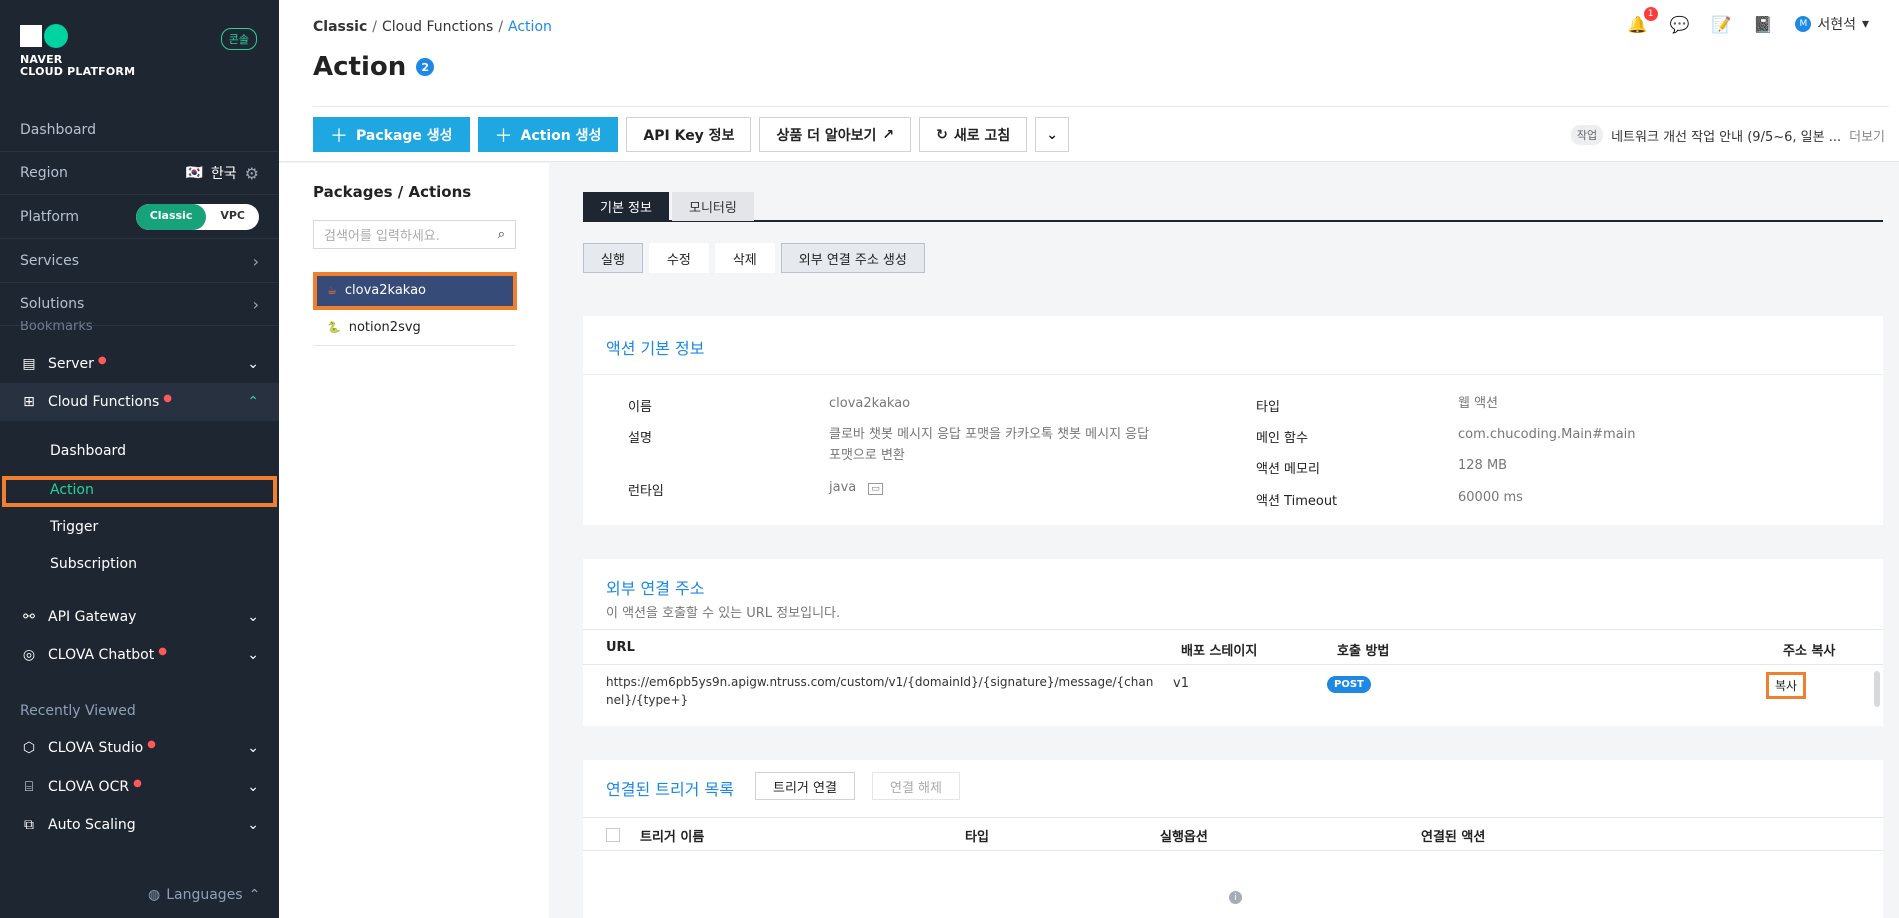  I want to click on naver-cloud-logo: NAVER CLOUD PLATFORM, so click(77, 51).